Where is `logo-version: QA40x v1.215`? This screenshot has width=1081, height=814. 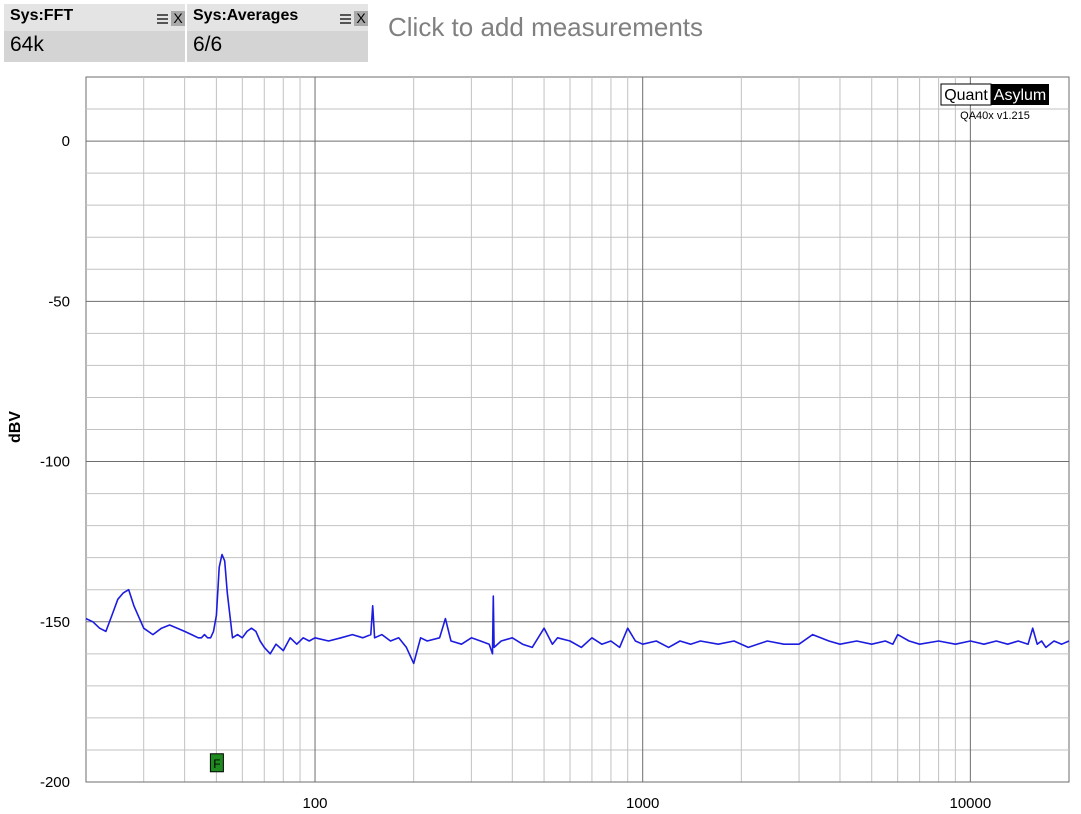 logo-version: QA40x v1.215 is located at coordinates (995, 116).